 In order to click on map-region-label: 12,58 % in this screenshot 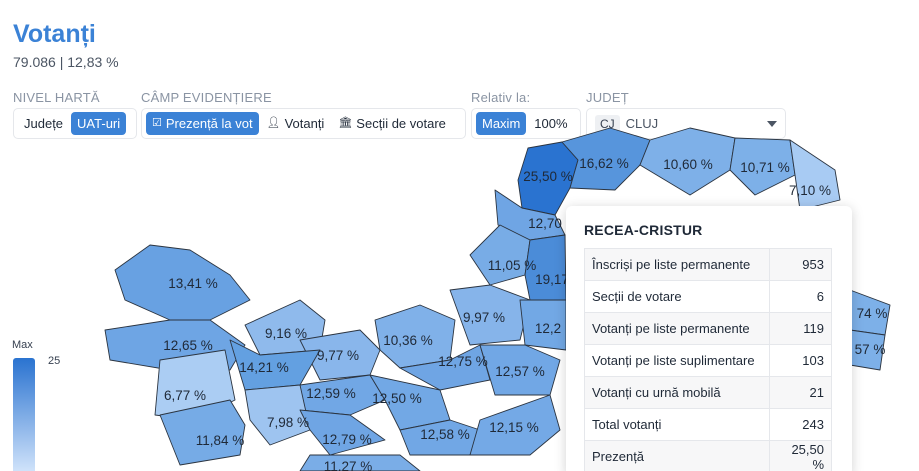, I will do `click(445, 434)`.